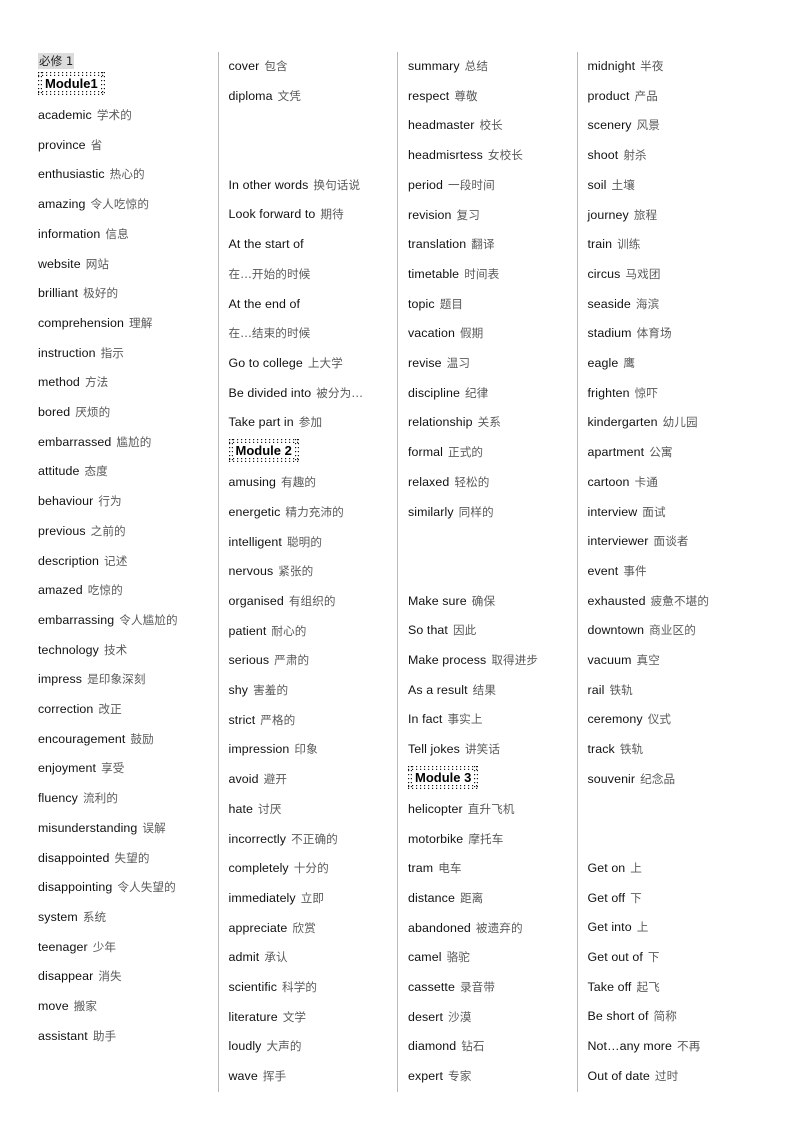 This screenshot has width=793, height=1122. Describe the element at coordinates (645, 214) in the screenshot. I see `entry-chinese-translation: 旅程` at that location.